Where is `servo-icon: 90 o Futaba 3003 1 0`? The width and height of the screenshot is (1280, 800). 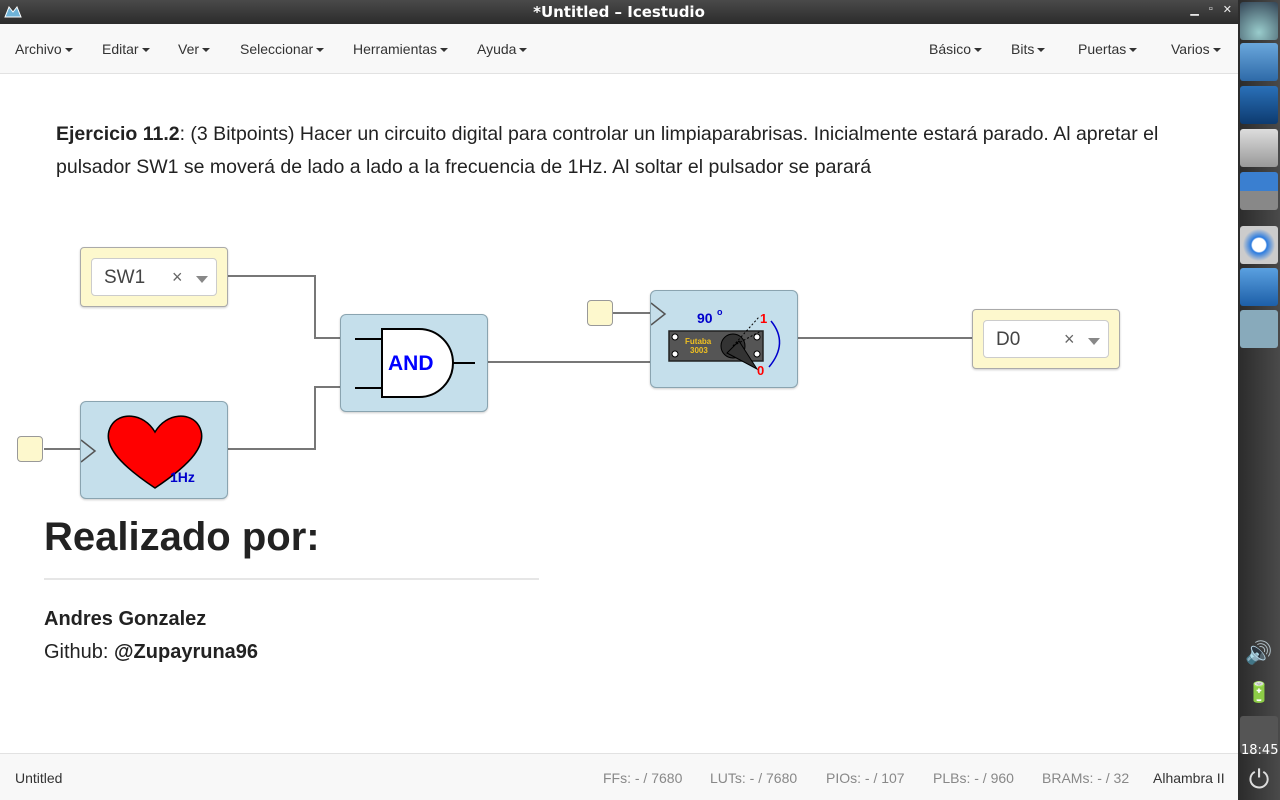 servo-icon: 90 o Futaba 3003 1 0 is located at coordinates (715, 340).